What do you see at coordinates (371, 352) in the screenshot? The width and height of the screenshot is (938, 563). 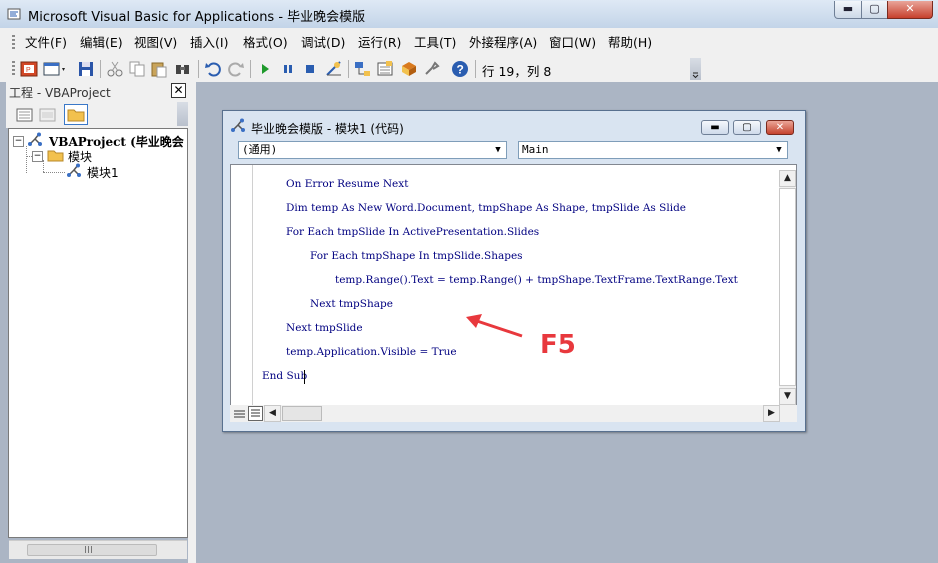 I see `code-line: temp.Application.Visible = True` at bounding box center [371, 352].